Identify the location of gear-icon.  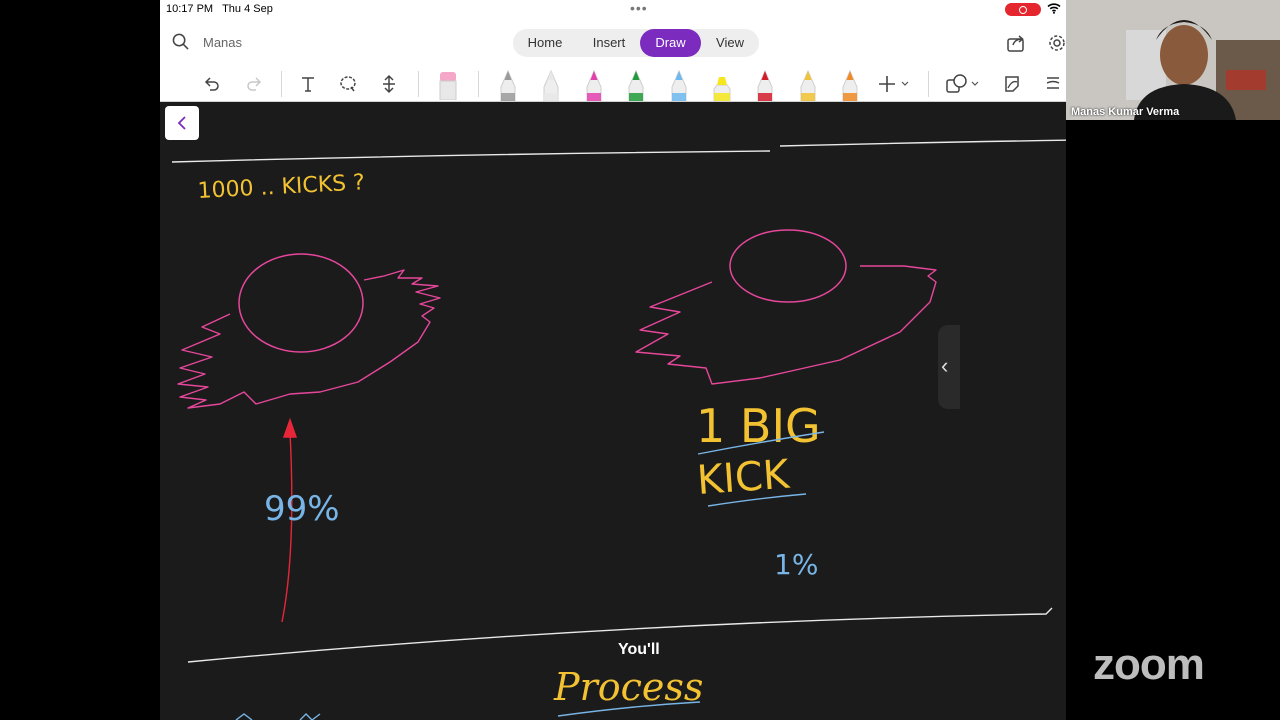
(1056, 43).